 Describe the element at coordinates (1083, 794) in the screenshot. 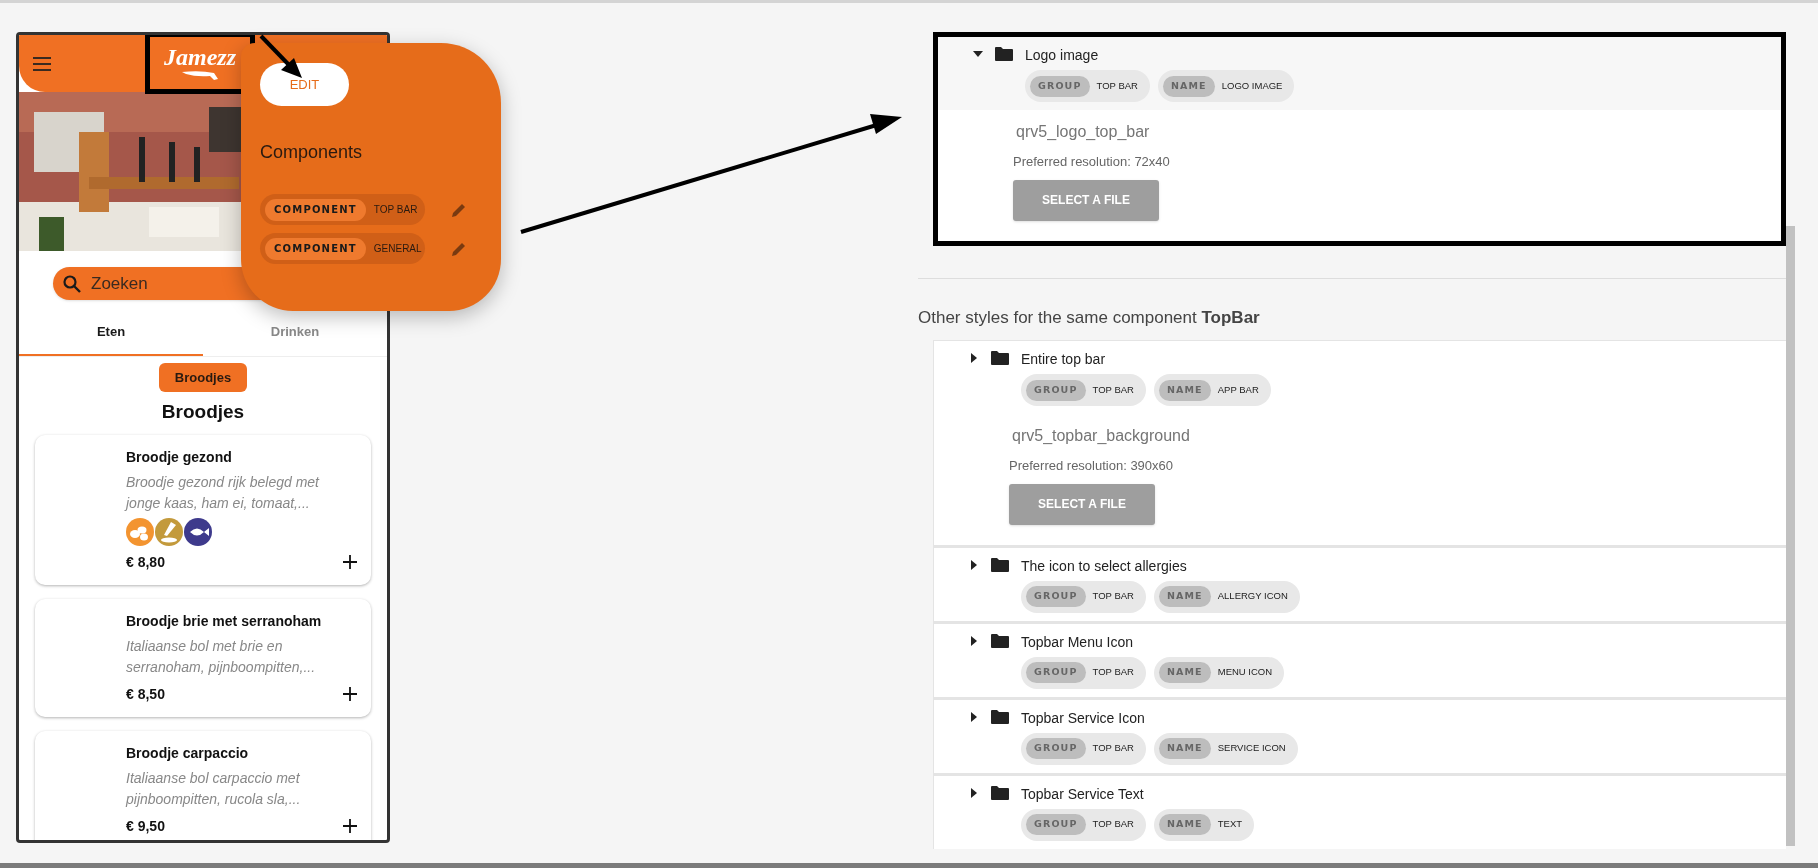

I see `style-title: Topbar Service Text` at that location.